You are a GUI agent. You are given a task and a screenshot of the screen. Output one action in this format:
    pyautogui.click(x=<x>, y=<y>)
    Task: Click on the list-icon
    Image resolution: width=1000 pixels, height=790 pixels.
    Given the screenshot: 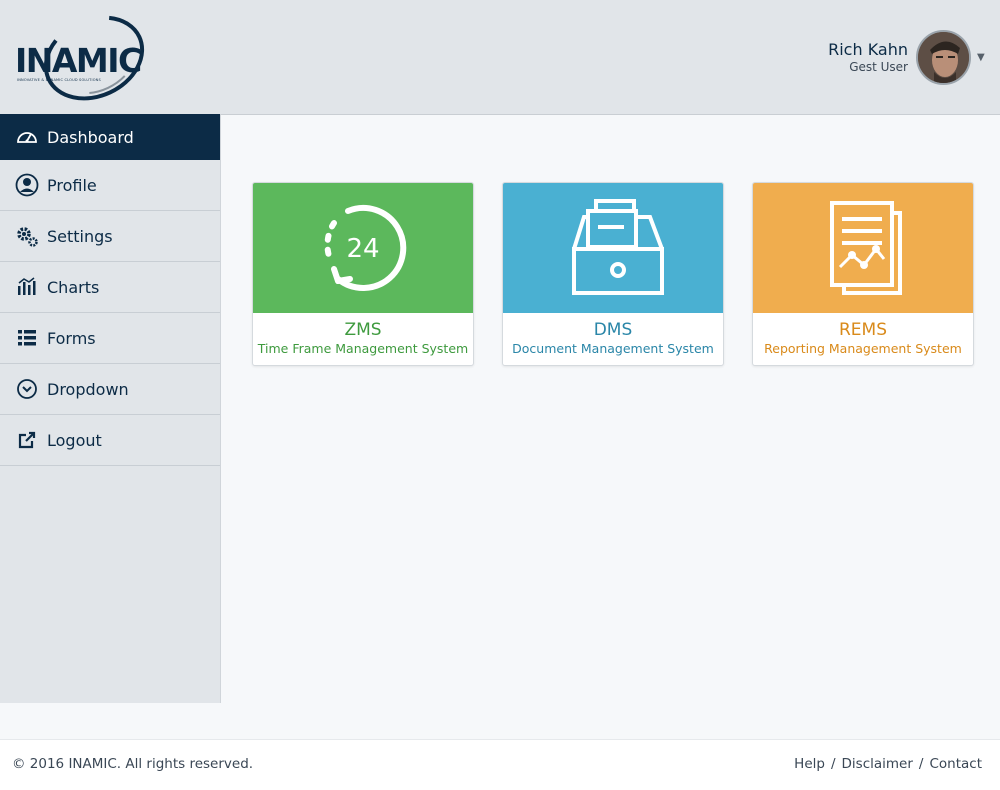 What is the action you would take?
    pyautogui.click(x=27, y=338)
    